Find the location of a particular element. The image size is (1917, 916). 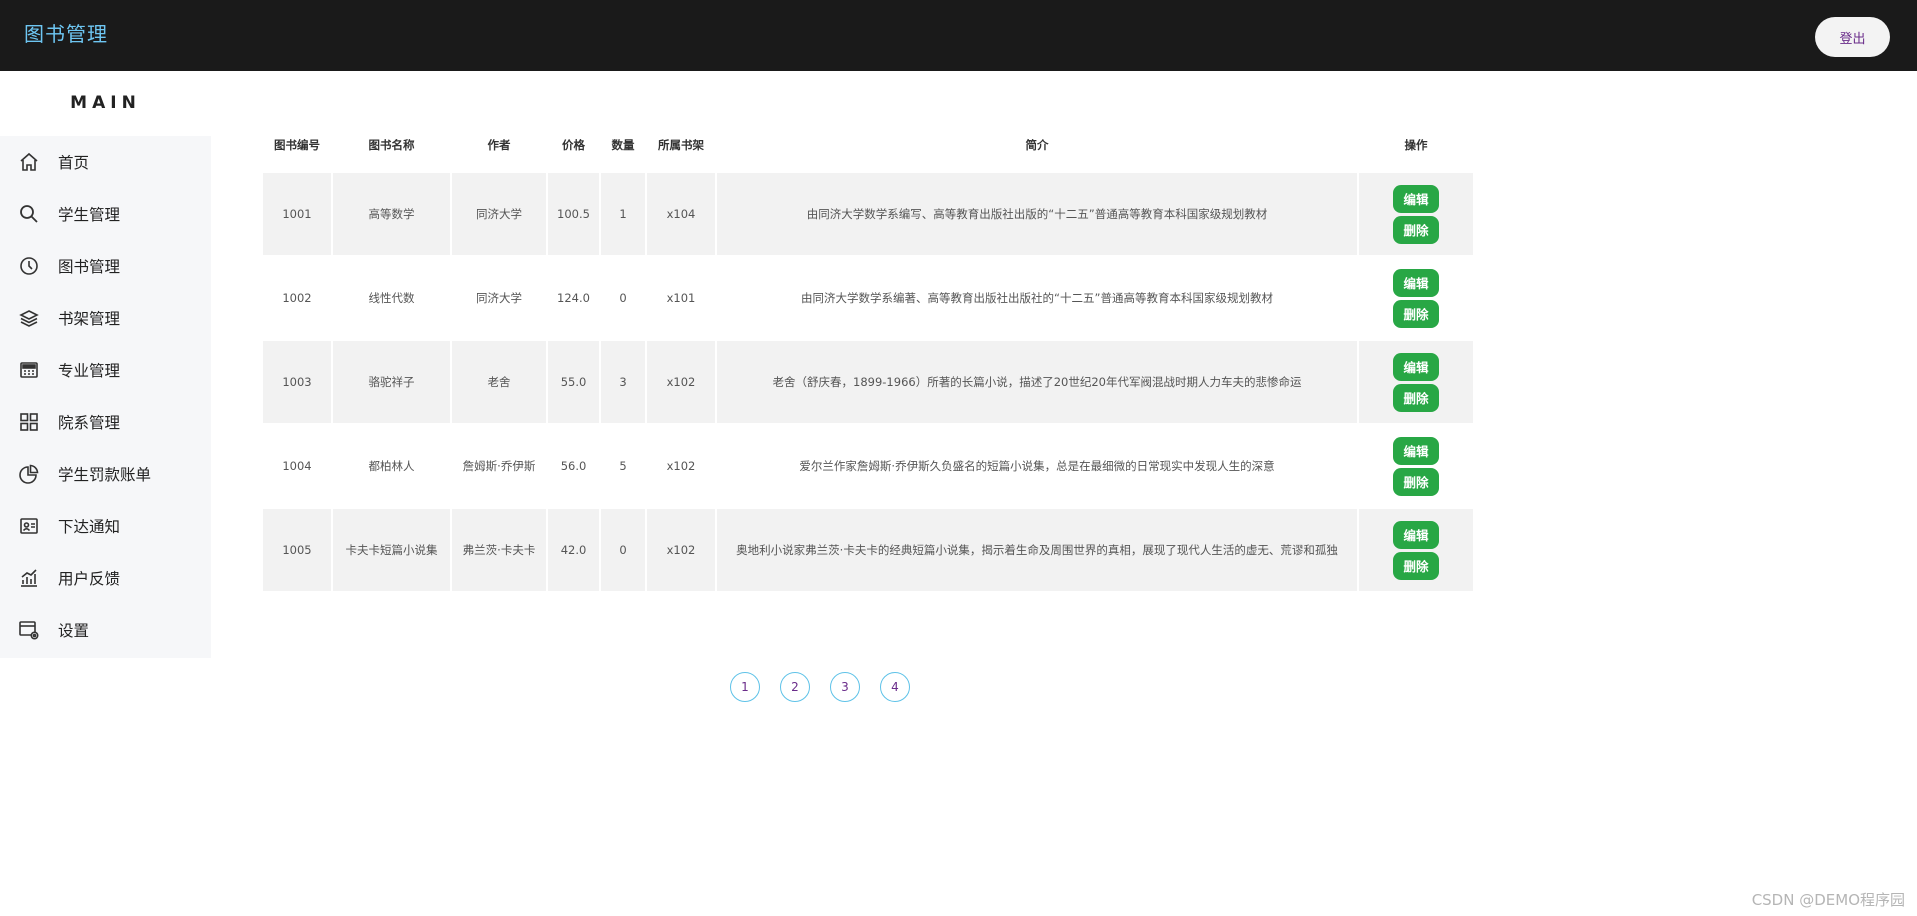

sidebar-item-home: 首页 is located at coordinates (105, 162).